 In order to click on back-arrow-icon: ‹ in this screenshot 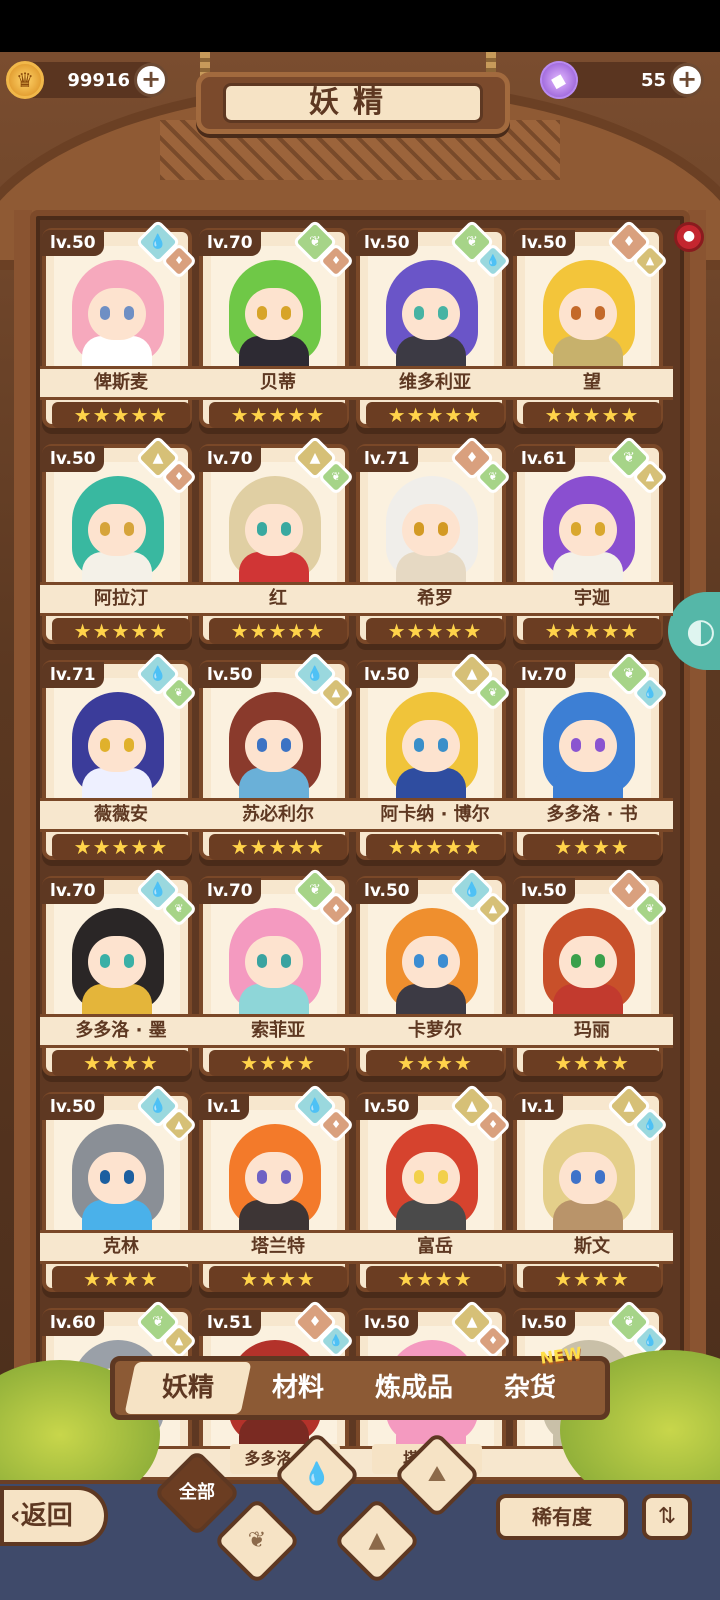, I will do `click(15, 1516)`.